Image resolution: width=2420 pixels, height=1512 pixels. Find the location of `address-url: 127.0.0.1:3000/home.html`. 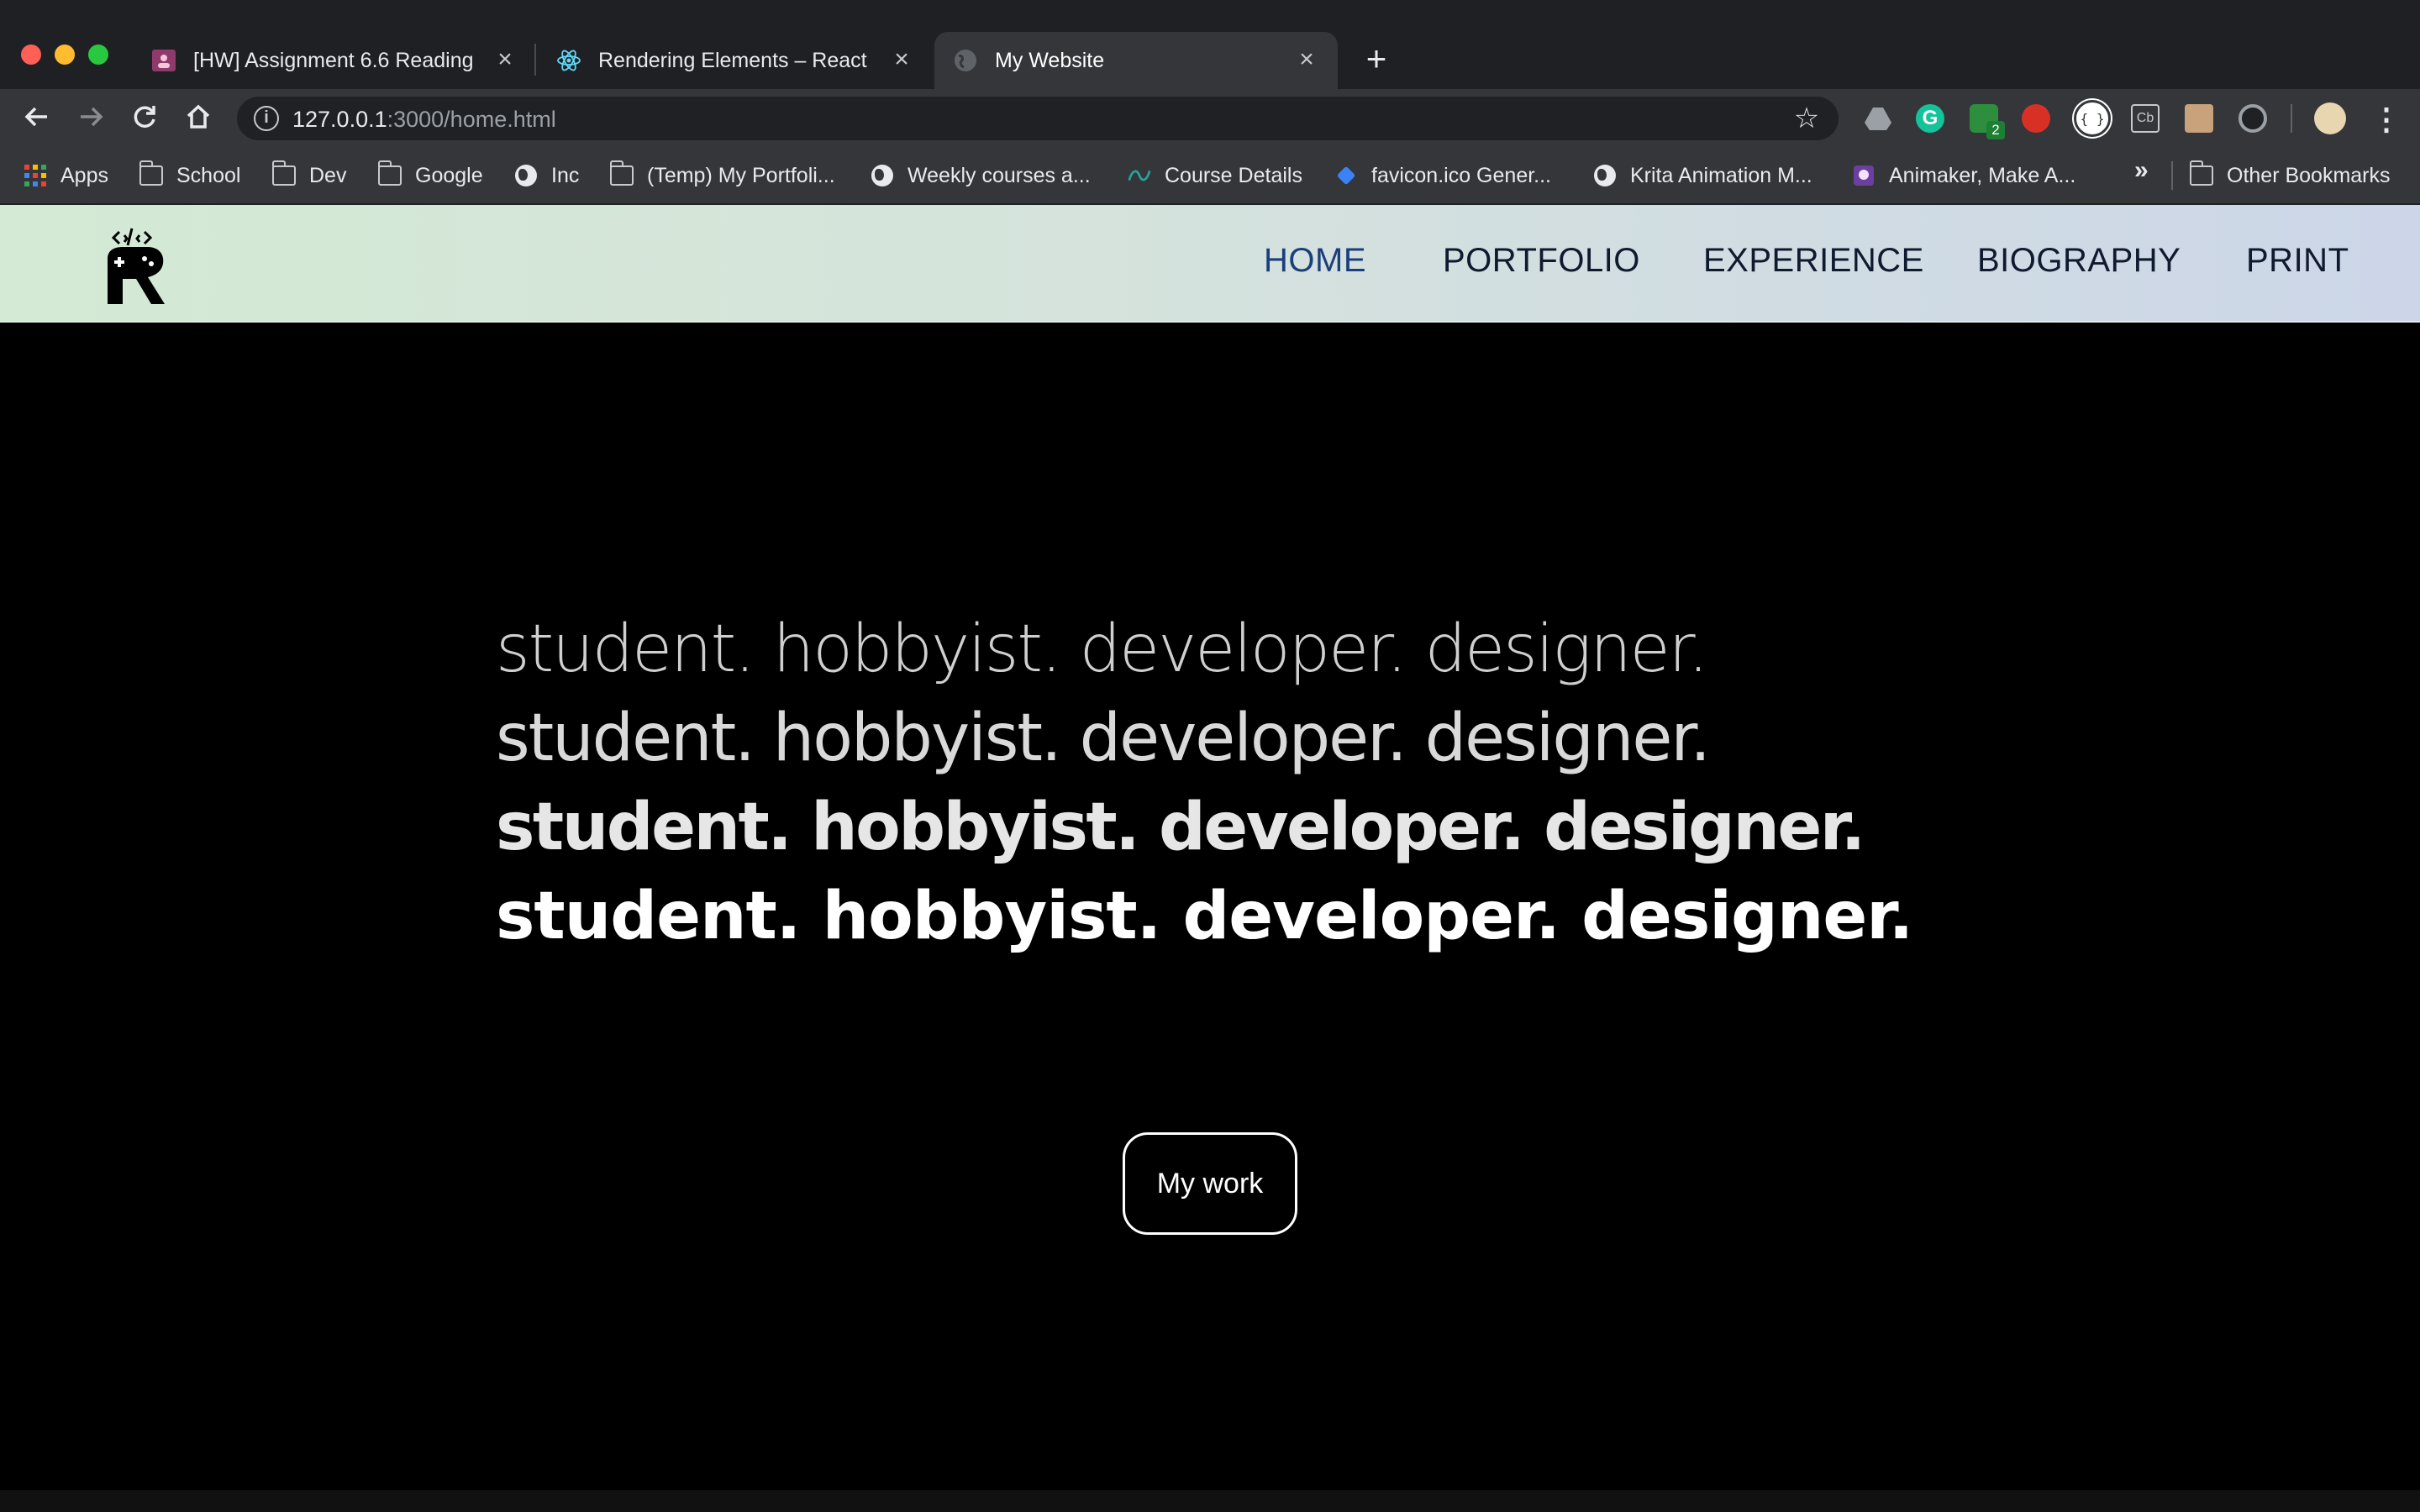

address-url: 127.0.0.1:3000/home.html is located at coordinates (424, 119).